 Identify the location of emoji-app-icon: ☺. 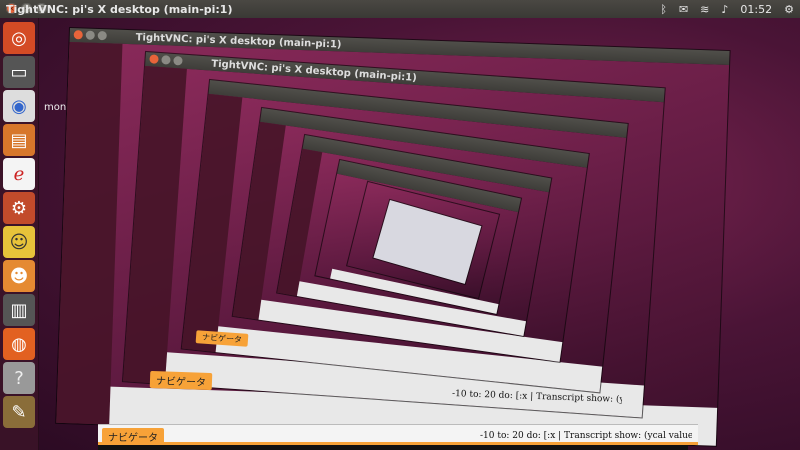
(19, 242).